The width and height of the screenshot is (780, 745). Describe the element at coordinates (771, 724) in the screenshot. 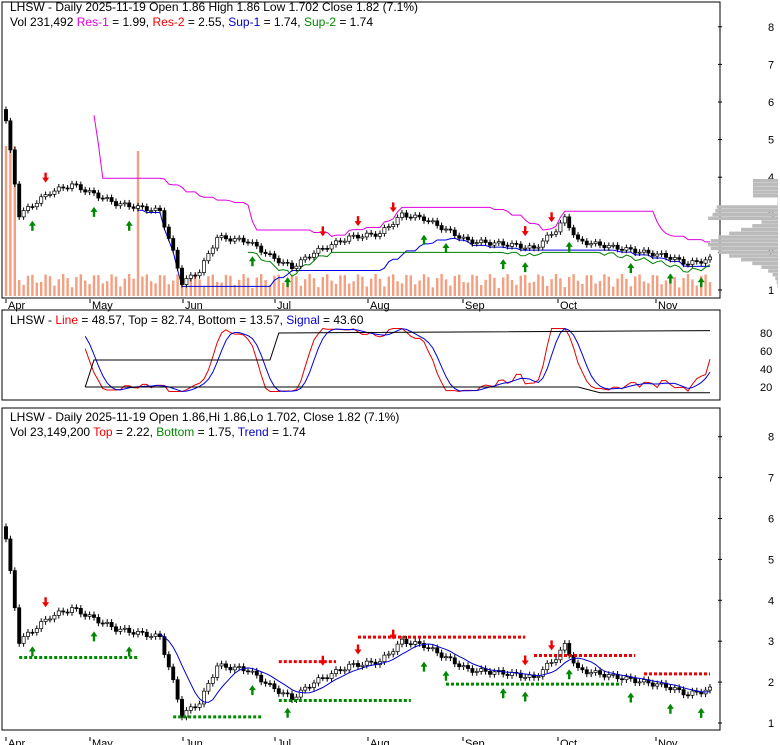

I see `price-tick-label: 1` at that location.